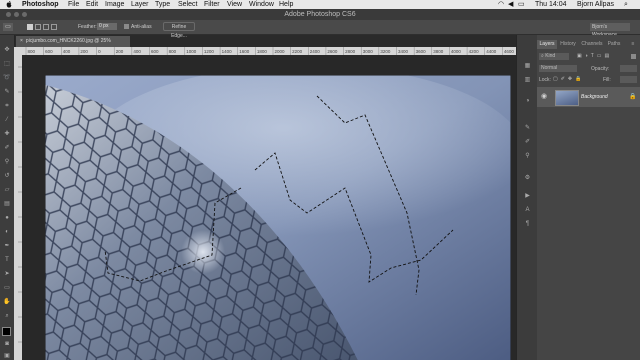  Describe the element at coordinates (7, 134) in the screenshot. I see `healing-brush-tool-icon: ✚` at that location.